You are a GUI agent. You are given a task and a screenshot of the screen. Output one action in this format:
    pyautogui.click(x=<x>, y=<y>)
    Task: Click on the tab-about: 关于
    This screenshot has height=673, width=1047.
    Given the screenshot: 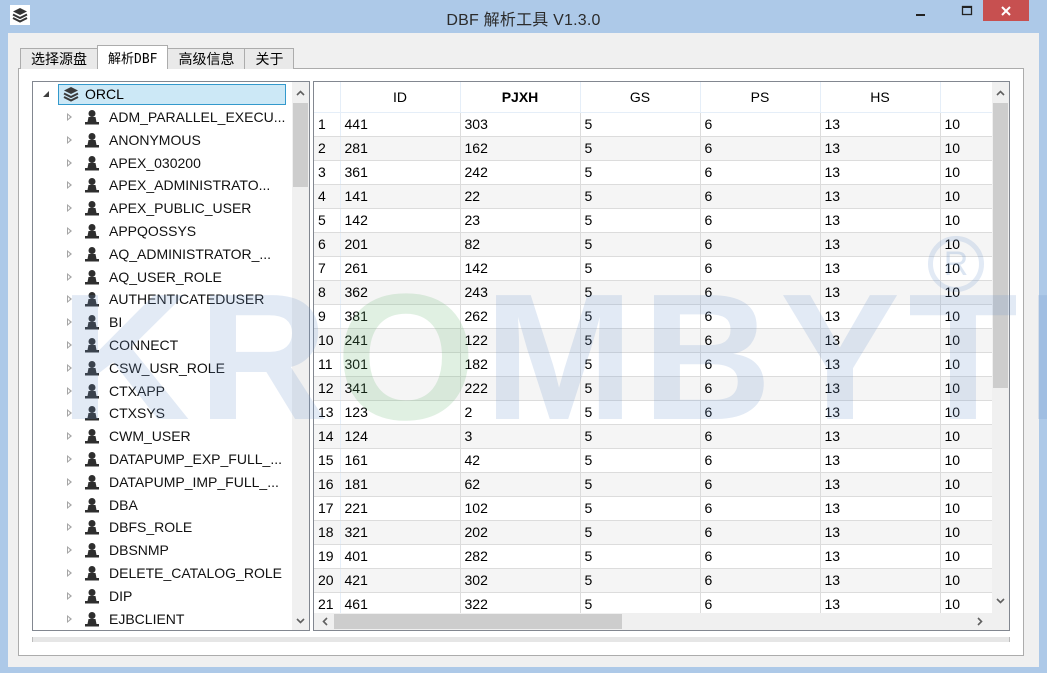 What is the action you would take?
    pyautogui.click(x=269, y=58)
    